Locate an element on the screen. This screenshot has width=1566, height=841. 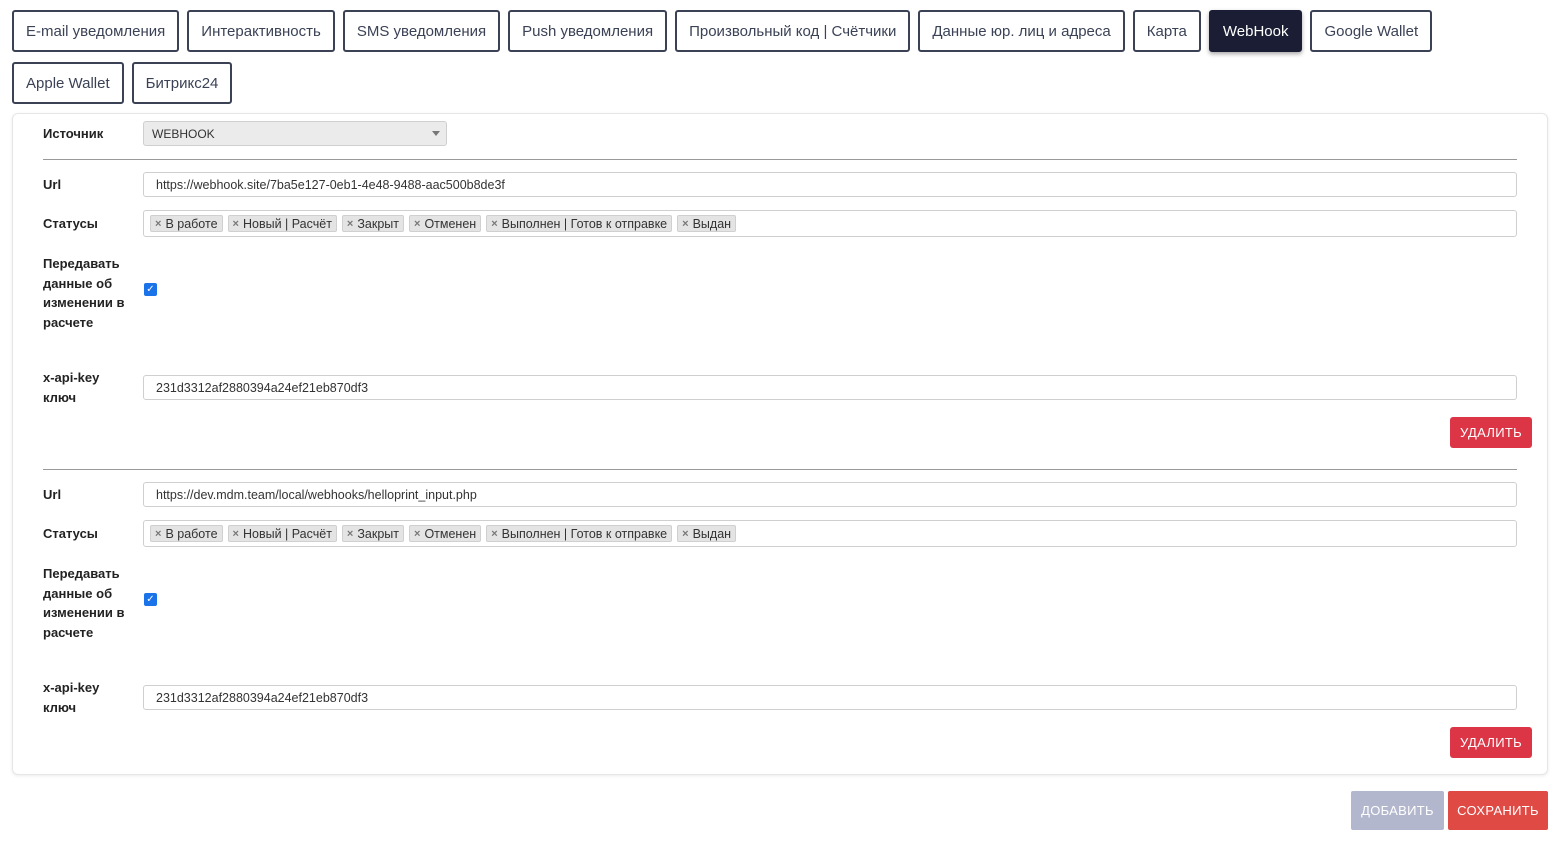
tab-apple-wallet: Apple Wallet is located at coordinates (68, 83).